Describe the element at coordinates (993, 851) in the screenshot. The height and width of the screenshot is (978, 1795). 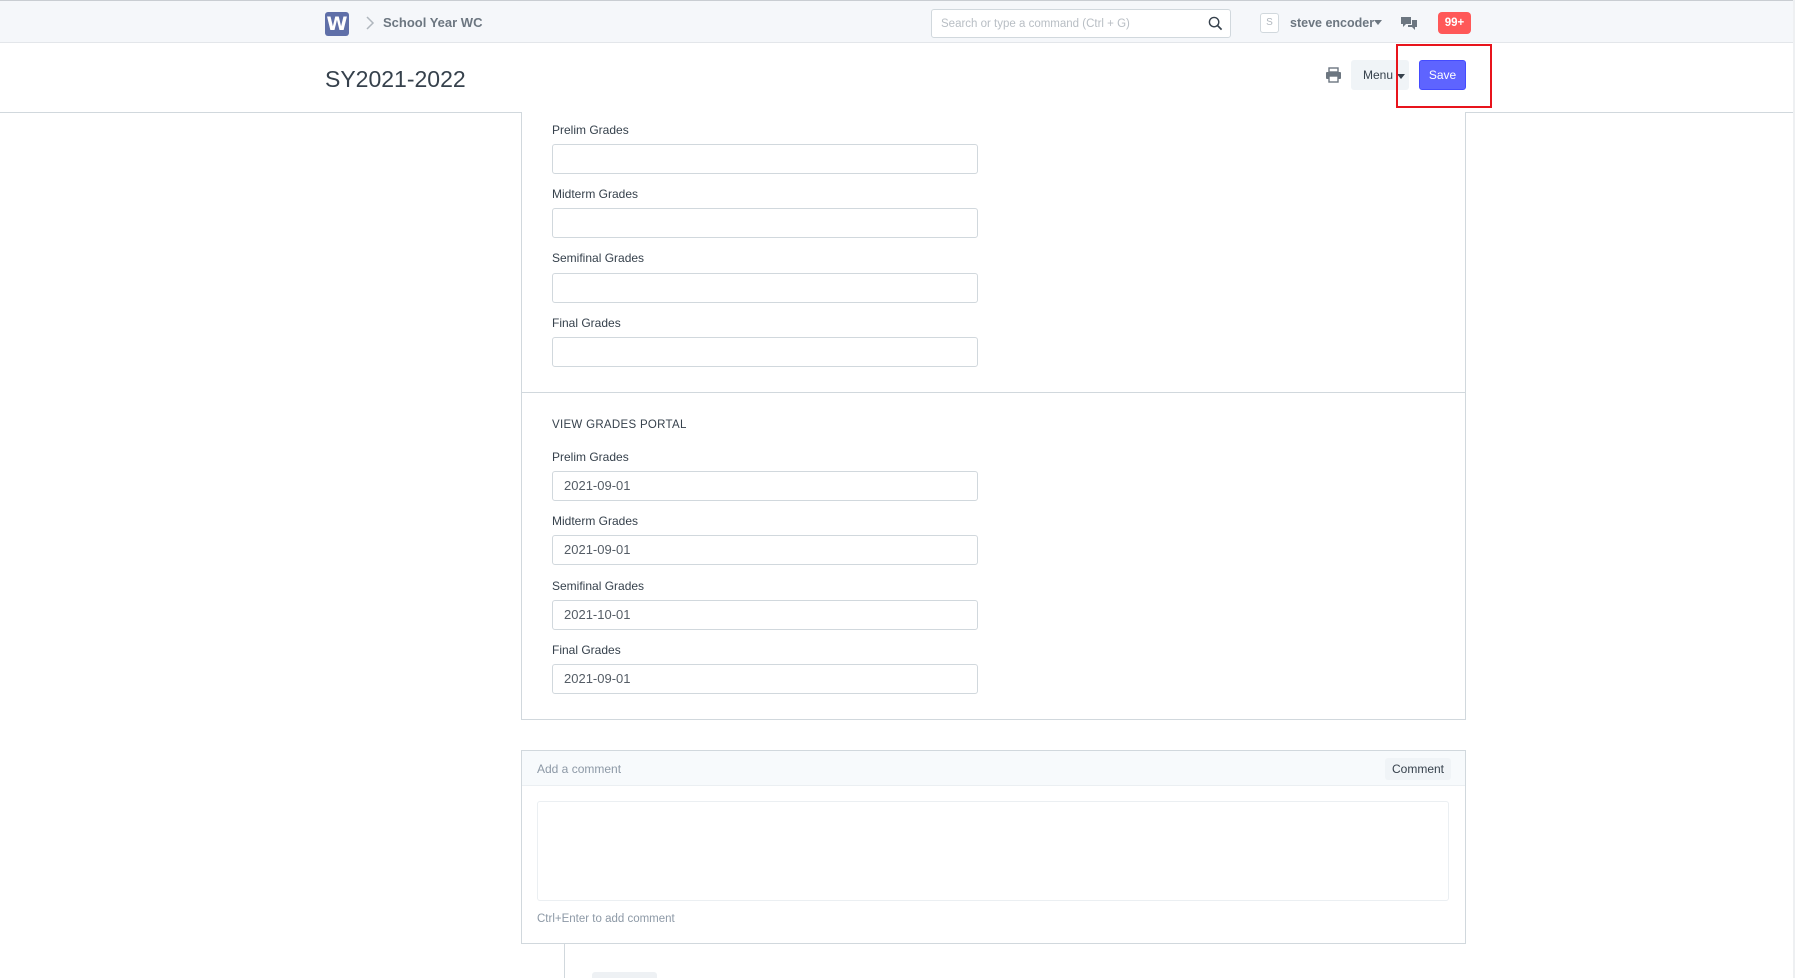
I see `comment-textarea` at that location.